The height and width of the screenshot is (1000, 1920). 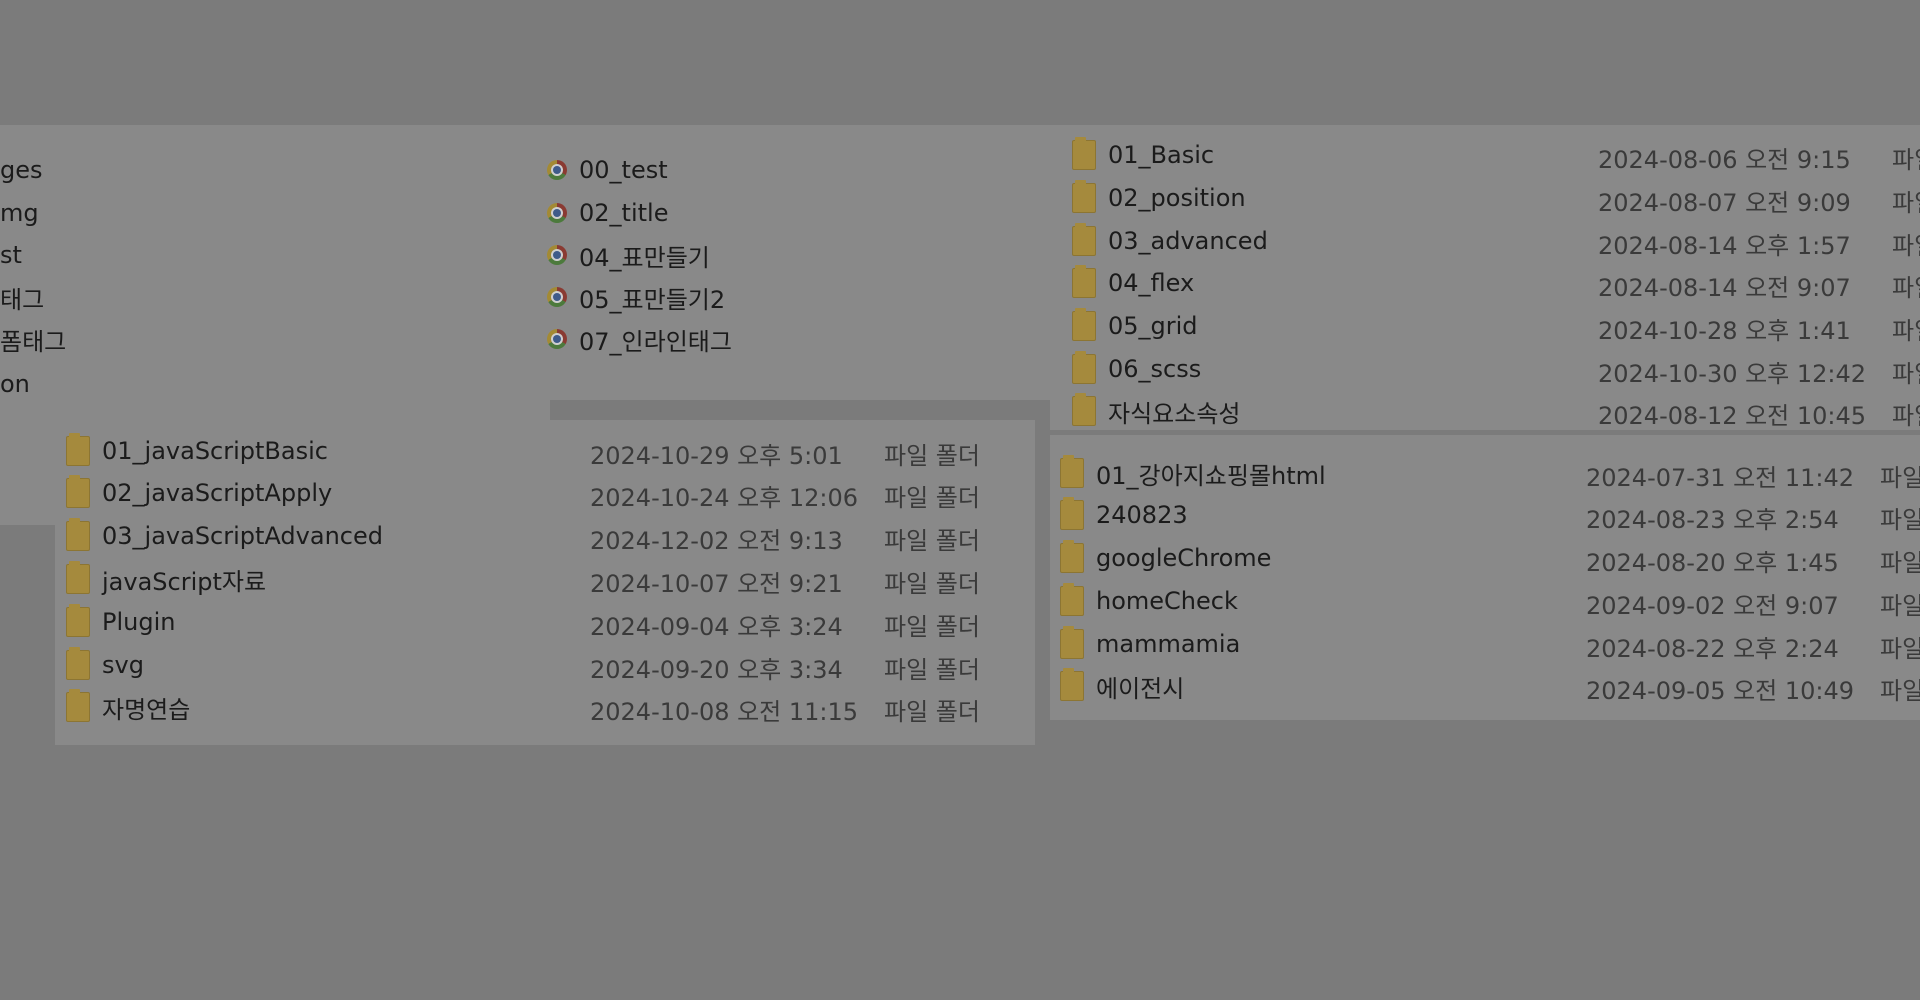 I want to click on folder-row: 04_flex, so click(x=1133, y=282).